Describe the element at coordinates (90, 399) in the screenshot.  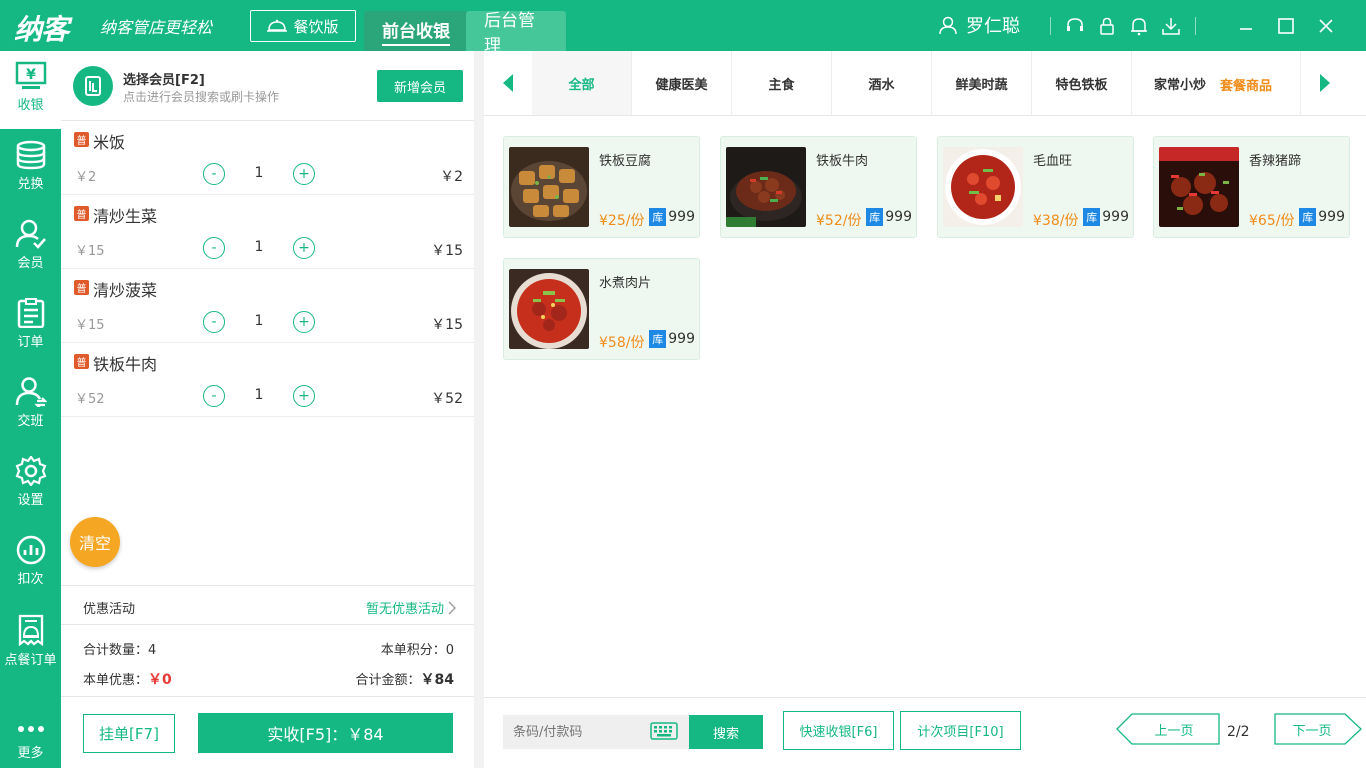
I see `item-unit-price: ￥52` at that location.